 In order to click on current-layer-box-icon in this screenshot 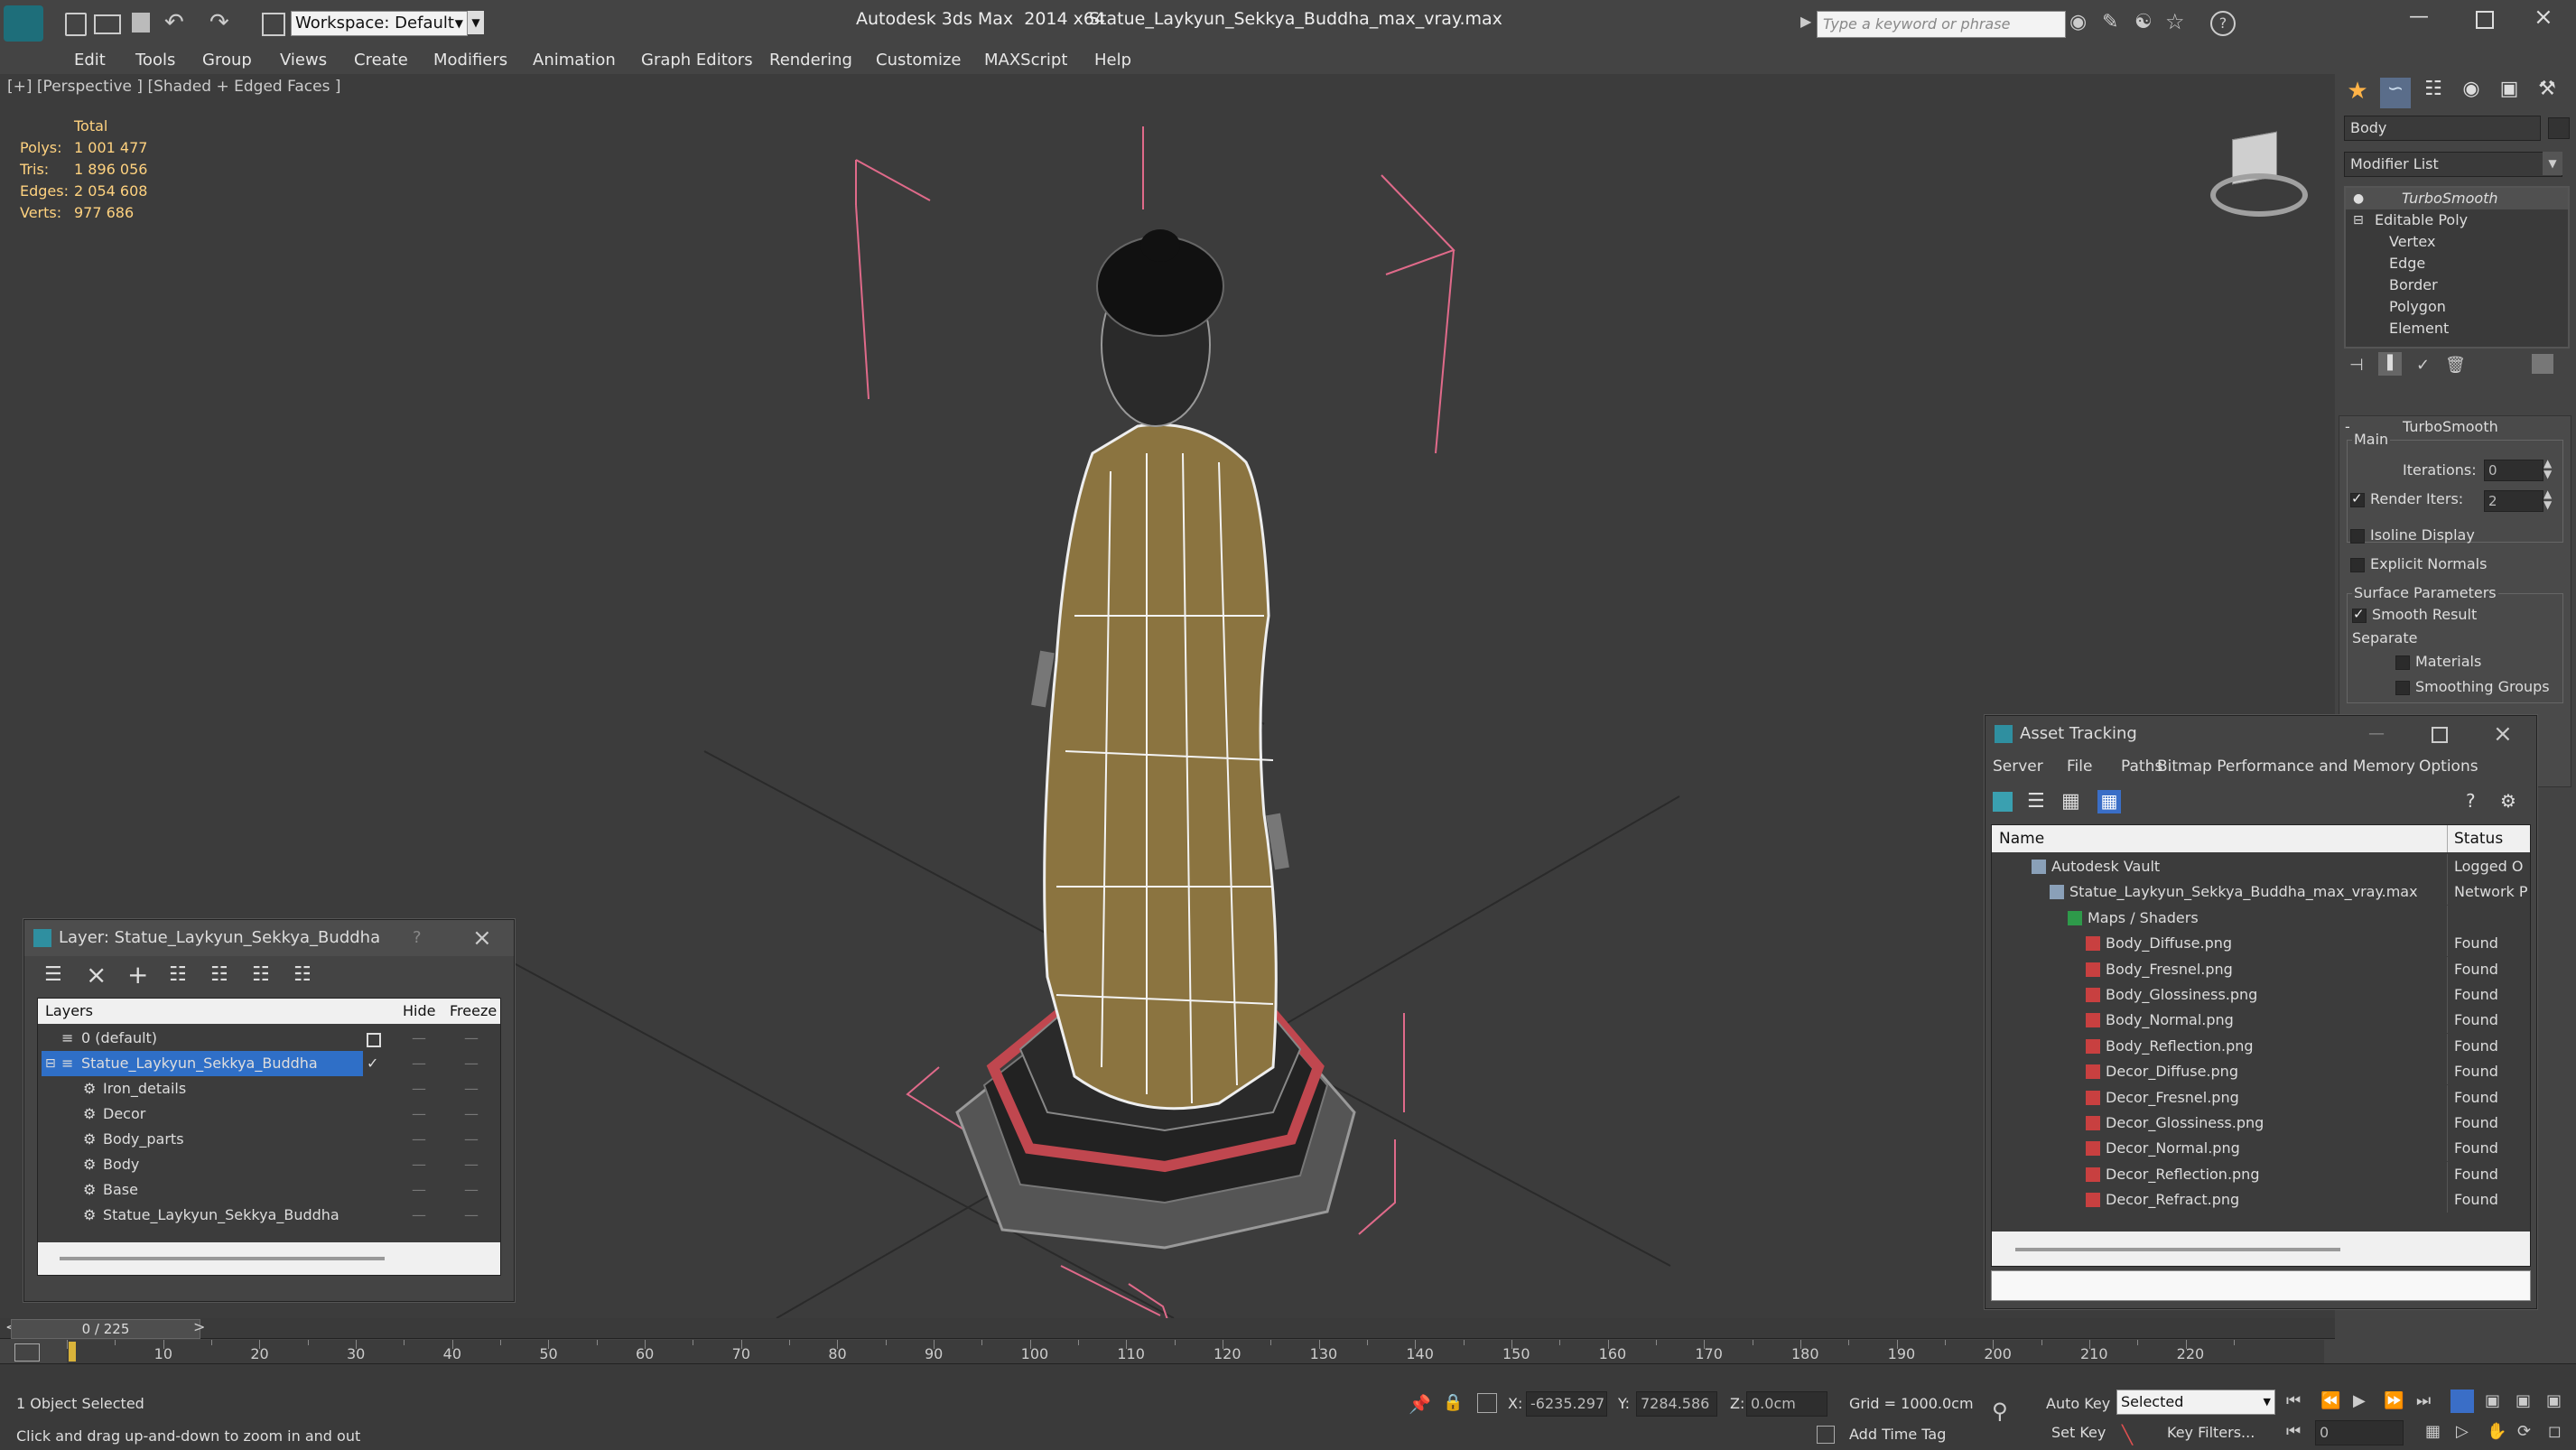, I will do `click(374, 1040)`.